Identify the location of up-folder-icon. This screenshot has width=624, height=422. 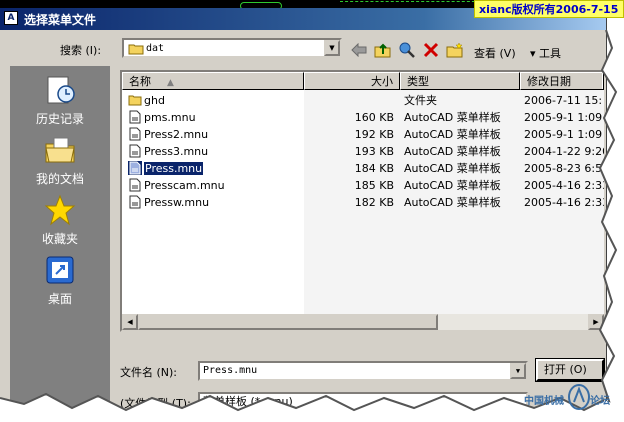
(382, 50).